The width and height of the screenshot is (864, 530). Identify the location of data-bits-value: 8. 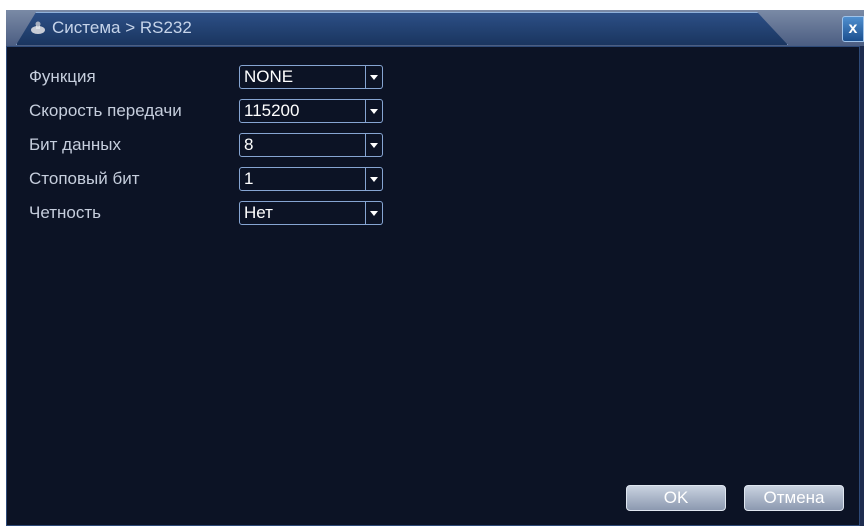
(249, 144).